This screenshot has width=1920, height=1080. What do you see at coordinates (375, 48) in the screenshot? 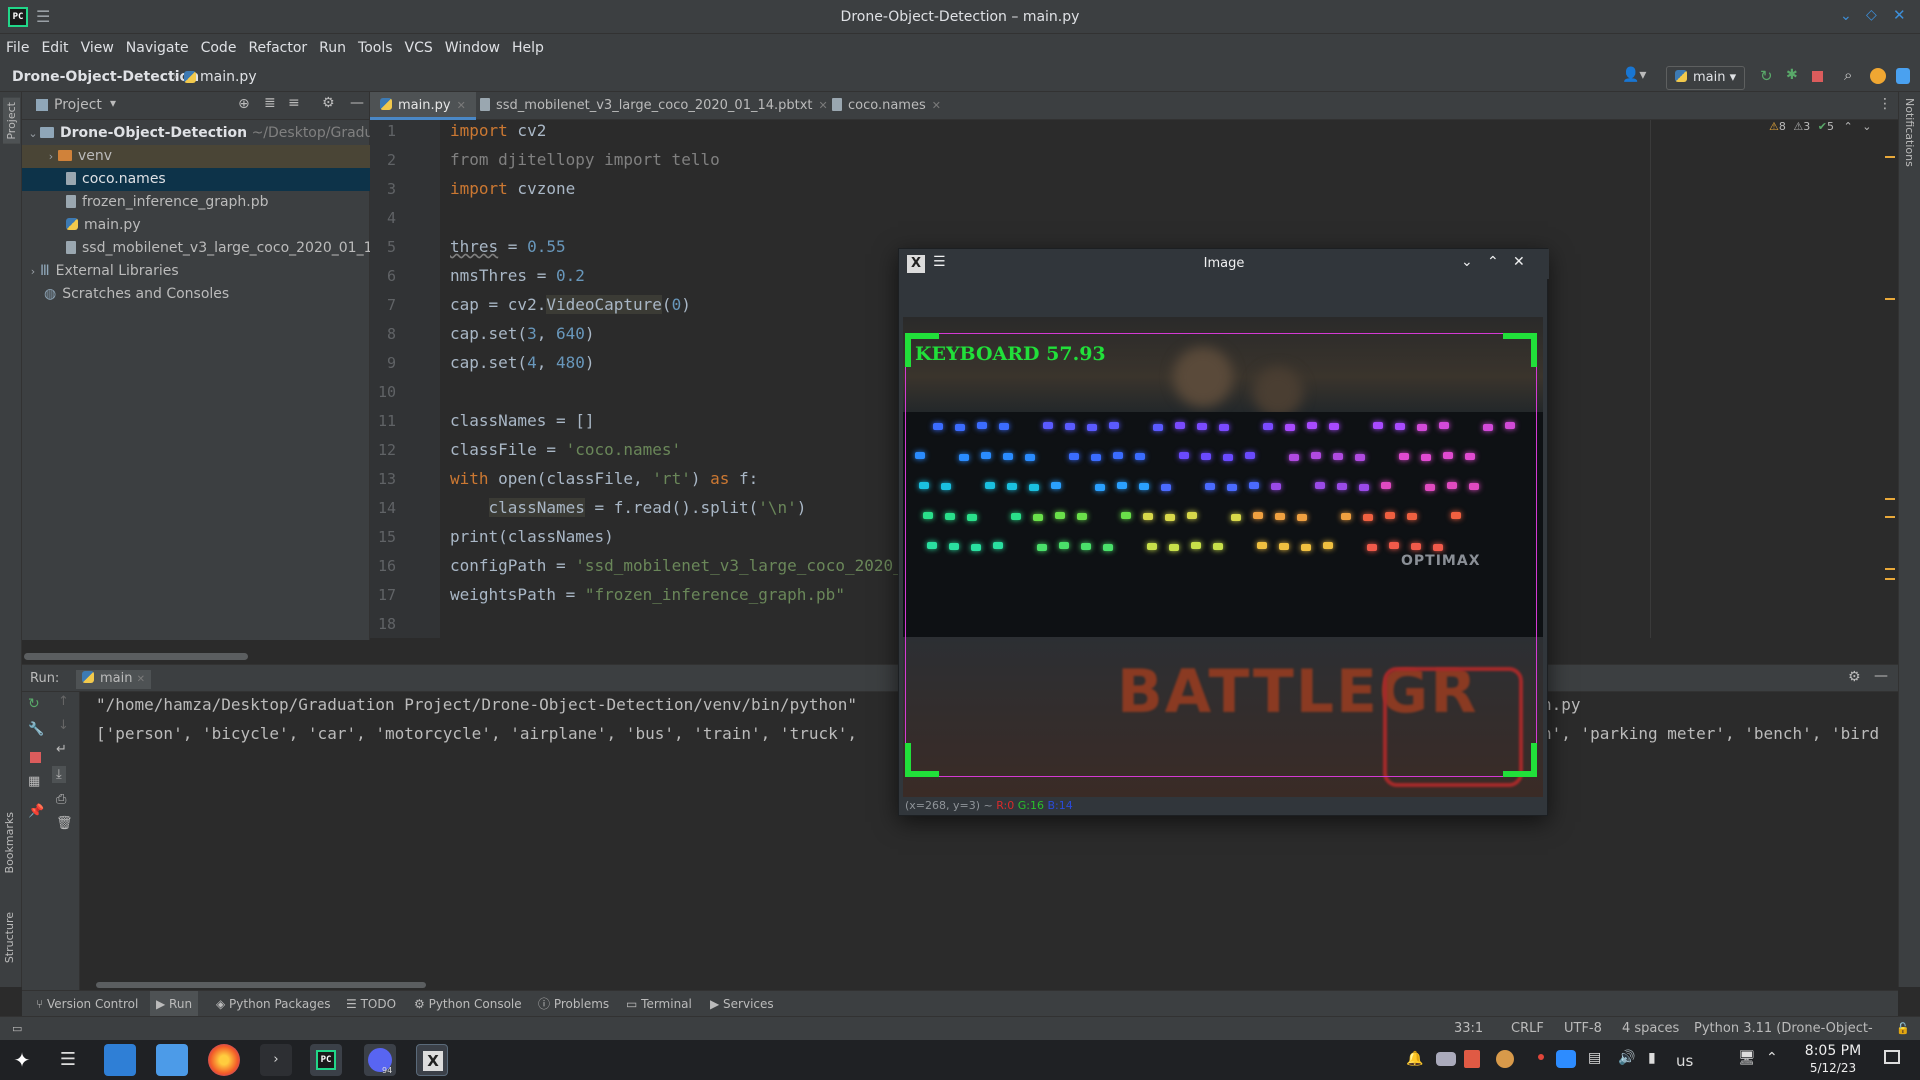
I see `menu-tools: Tools` at bounding box center [375, 48].